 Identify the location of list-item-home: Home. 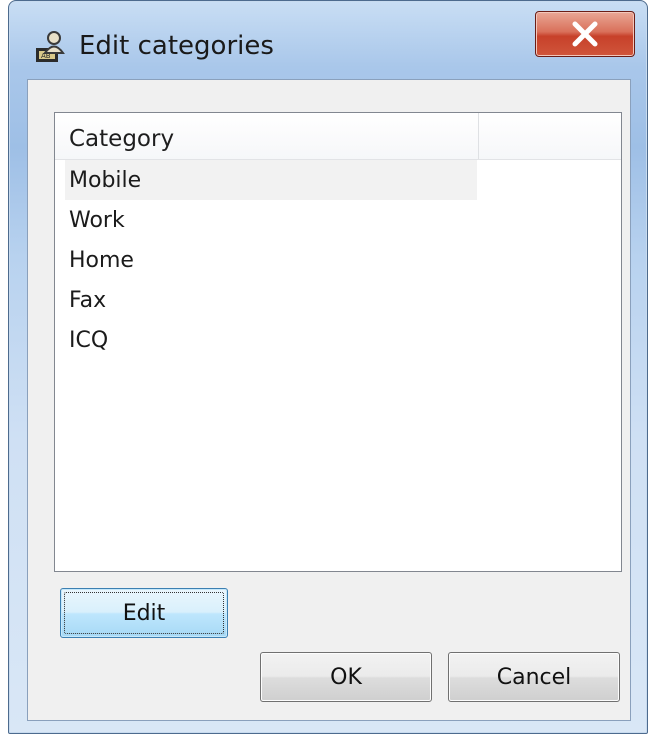
(338, 260).